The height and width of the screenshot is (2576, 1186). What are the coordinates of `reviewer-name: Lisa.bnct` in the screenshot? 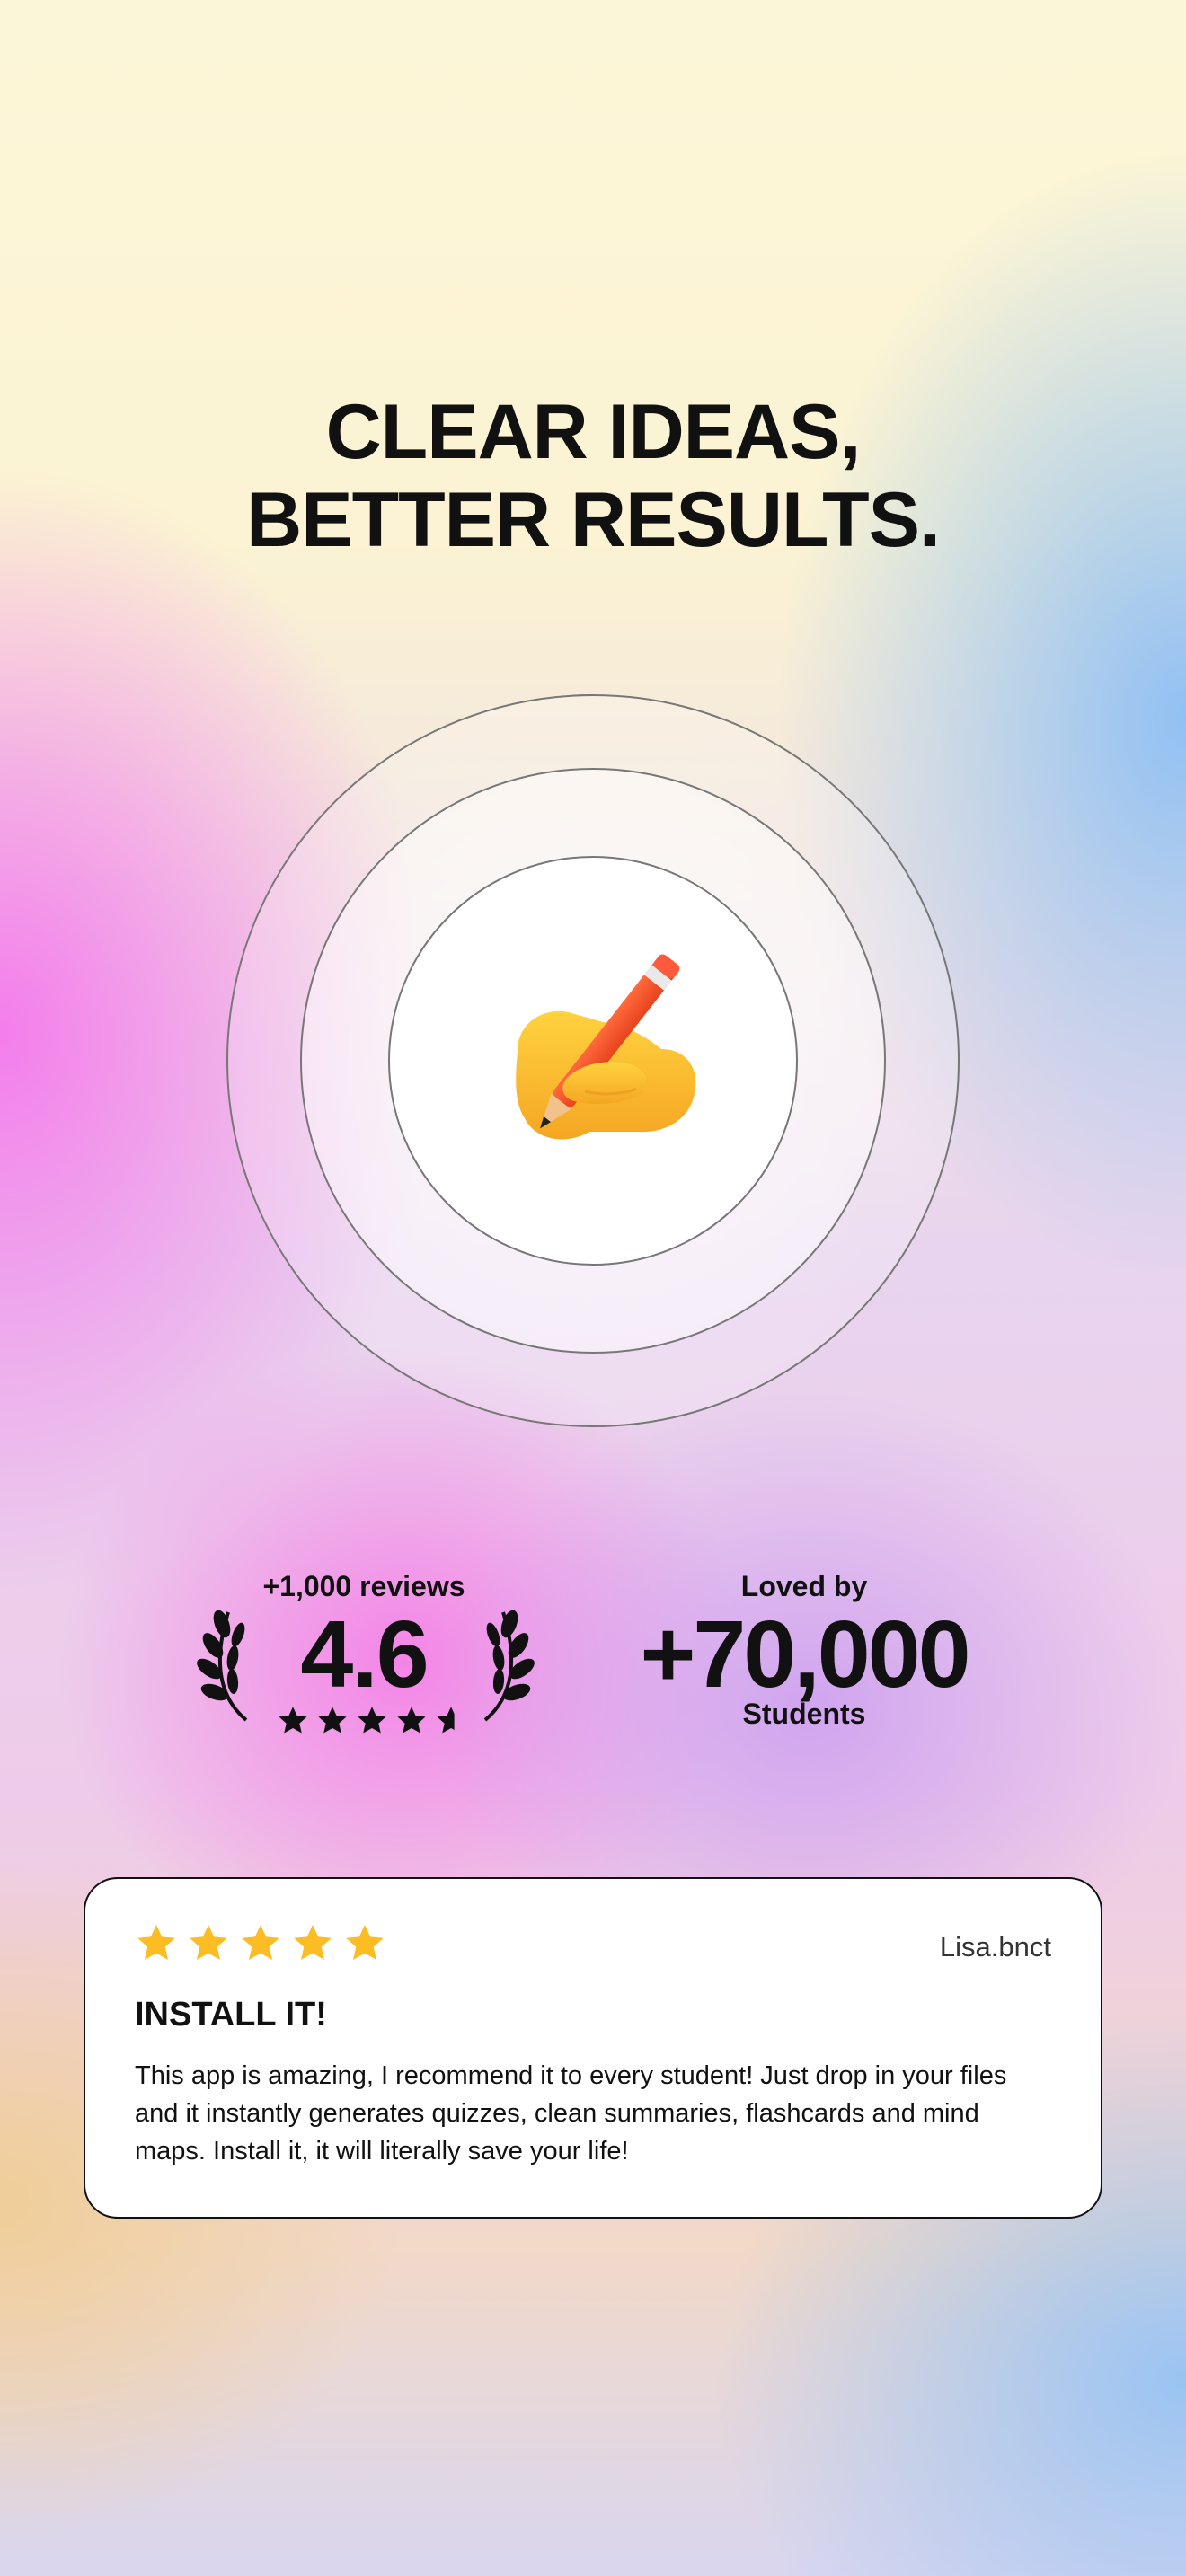 It's located at (995, 1947).